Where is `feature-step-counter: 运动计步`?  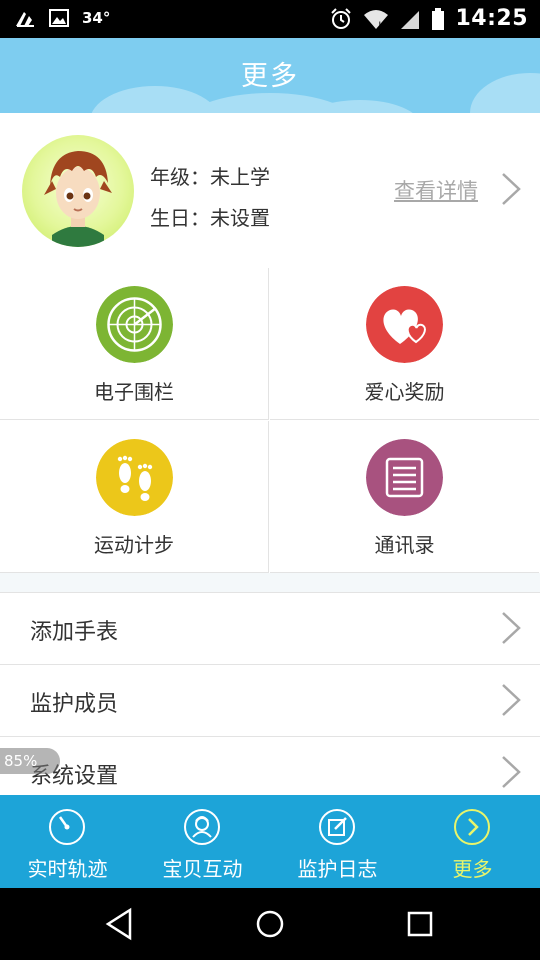 feature-step-counter: 运动计步 is located at coordinates (134, 497).